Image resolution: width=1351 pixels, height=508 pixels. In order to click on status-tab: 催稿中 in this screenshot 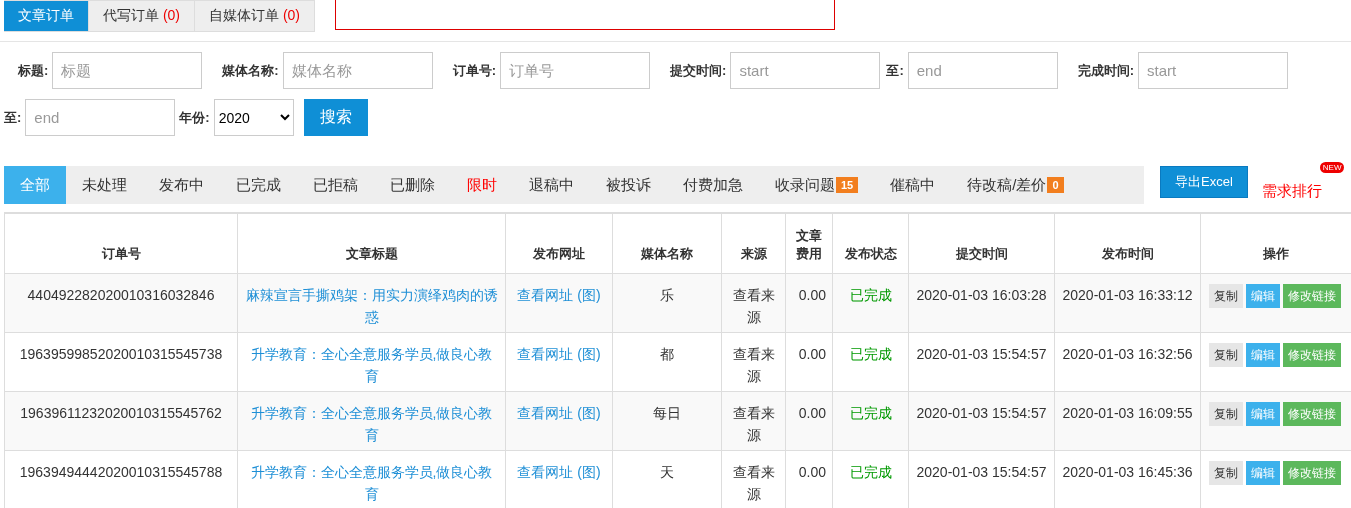, I will do `click(913, 185)`.